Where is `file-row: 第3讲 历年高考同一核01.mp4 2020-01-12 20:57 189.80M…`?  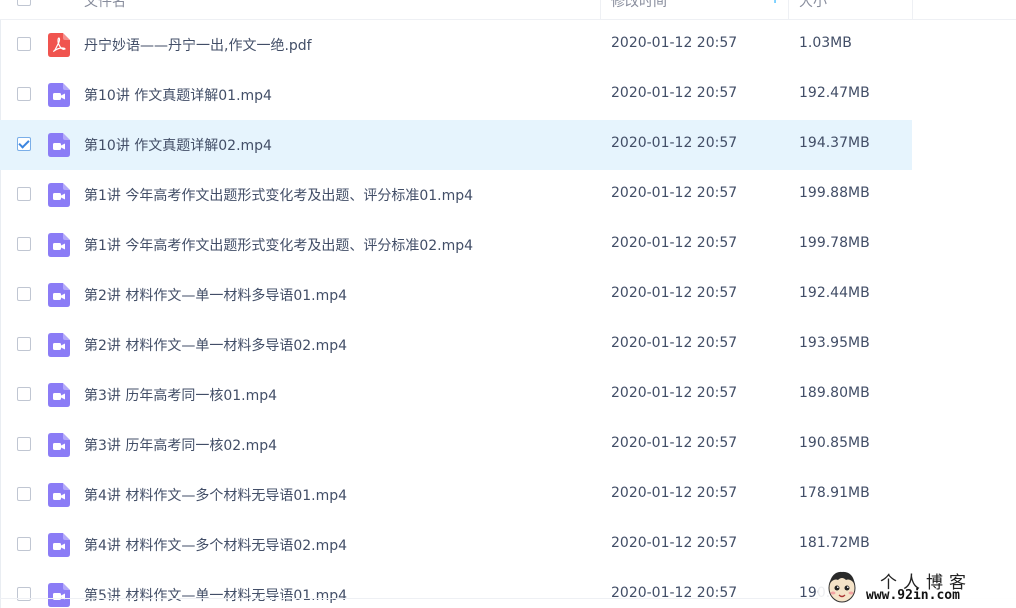
file-row: 第3讲 历年高考同一核01.mp4 2020-01-12 20:57 189.80M… is located at coordinates (456, 395).